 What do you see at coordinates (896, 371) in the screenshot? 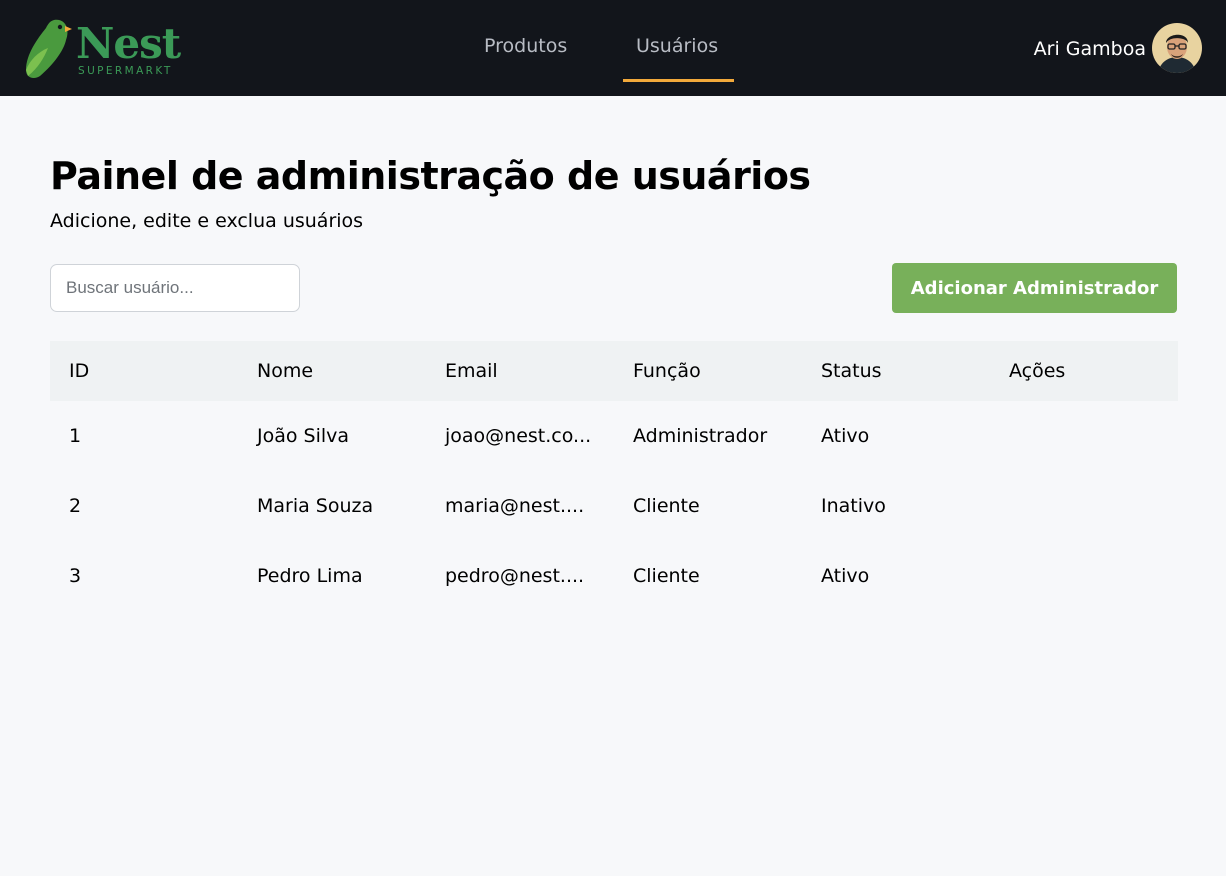
I see `column-header-status: Status` at bounding box center [896, 371].